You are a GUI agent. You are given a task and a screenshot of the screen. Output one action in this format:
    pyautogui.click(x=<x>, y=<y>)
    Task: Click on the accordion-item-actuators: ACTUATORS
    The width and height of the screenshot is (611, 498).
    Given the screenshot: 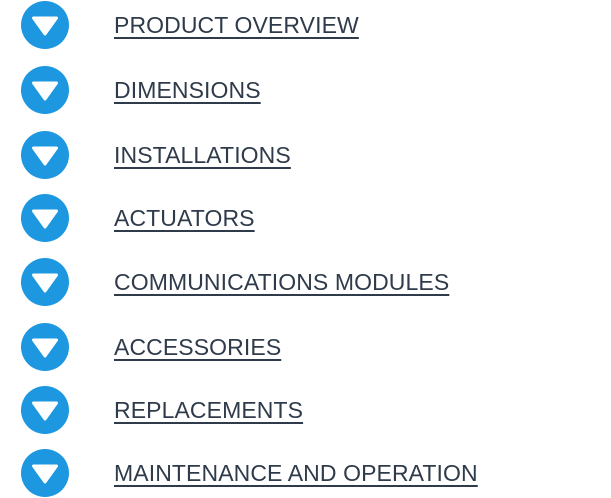 What is the action you would take?
    pyautogui.click(x=310, y=218)
    